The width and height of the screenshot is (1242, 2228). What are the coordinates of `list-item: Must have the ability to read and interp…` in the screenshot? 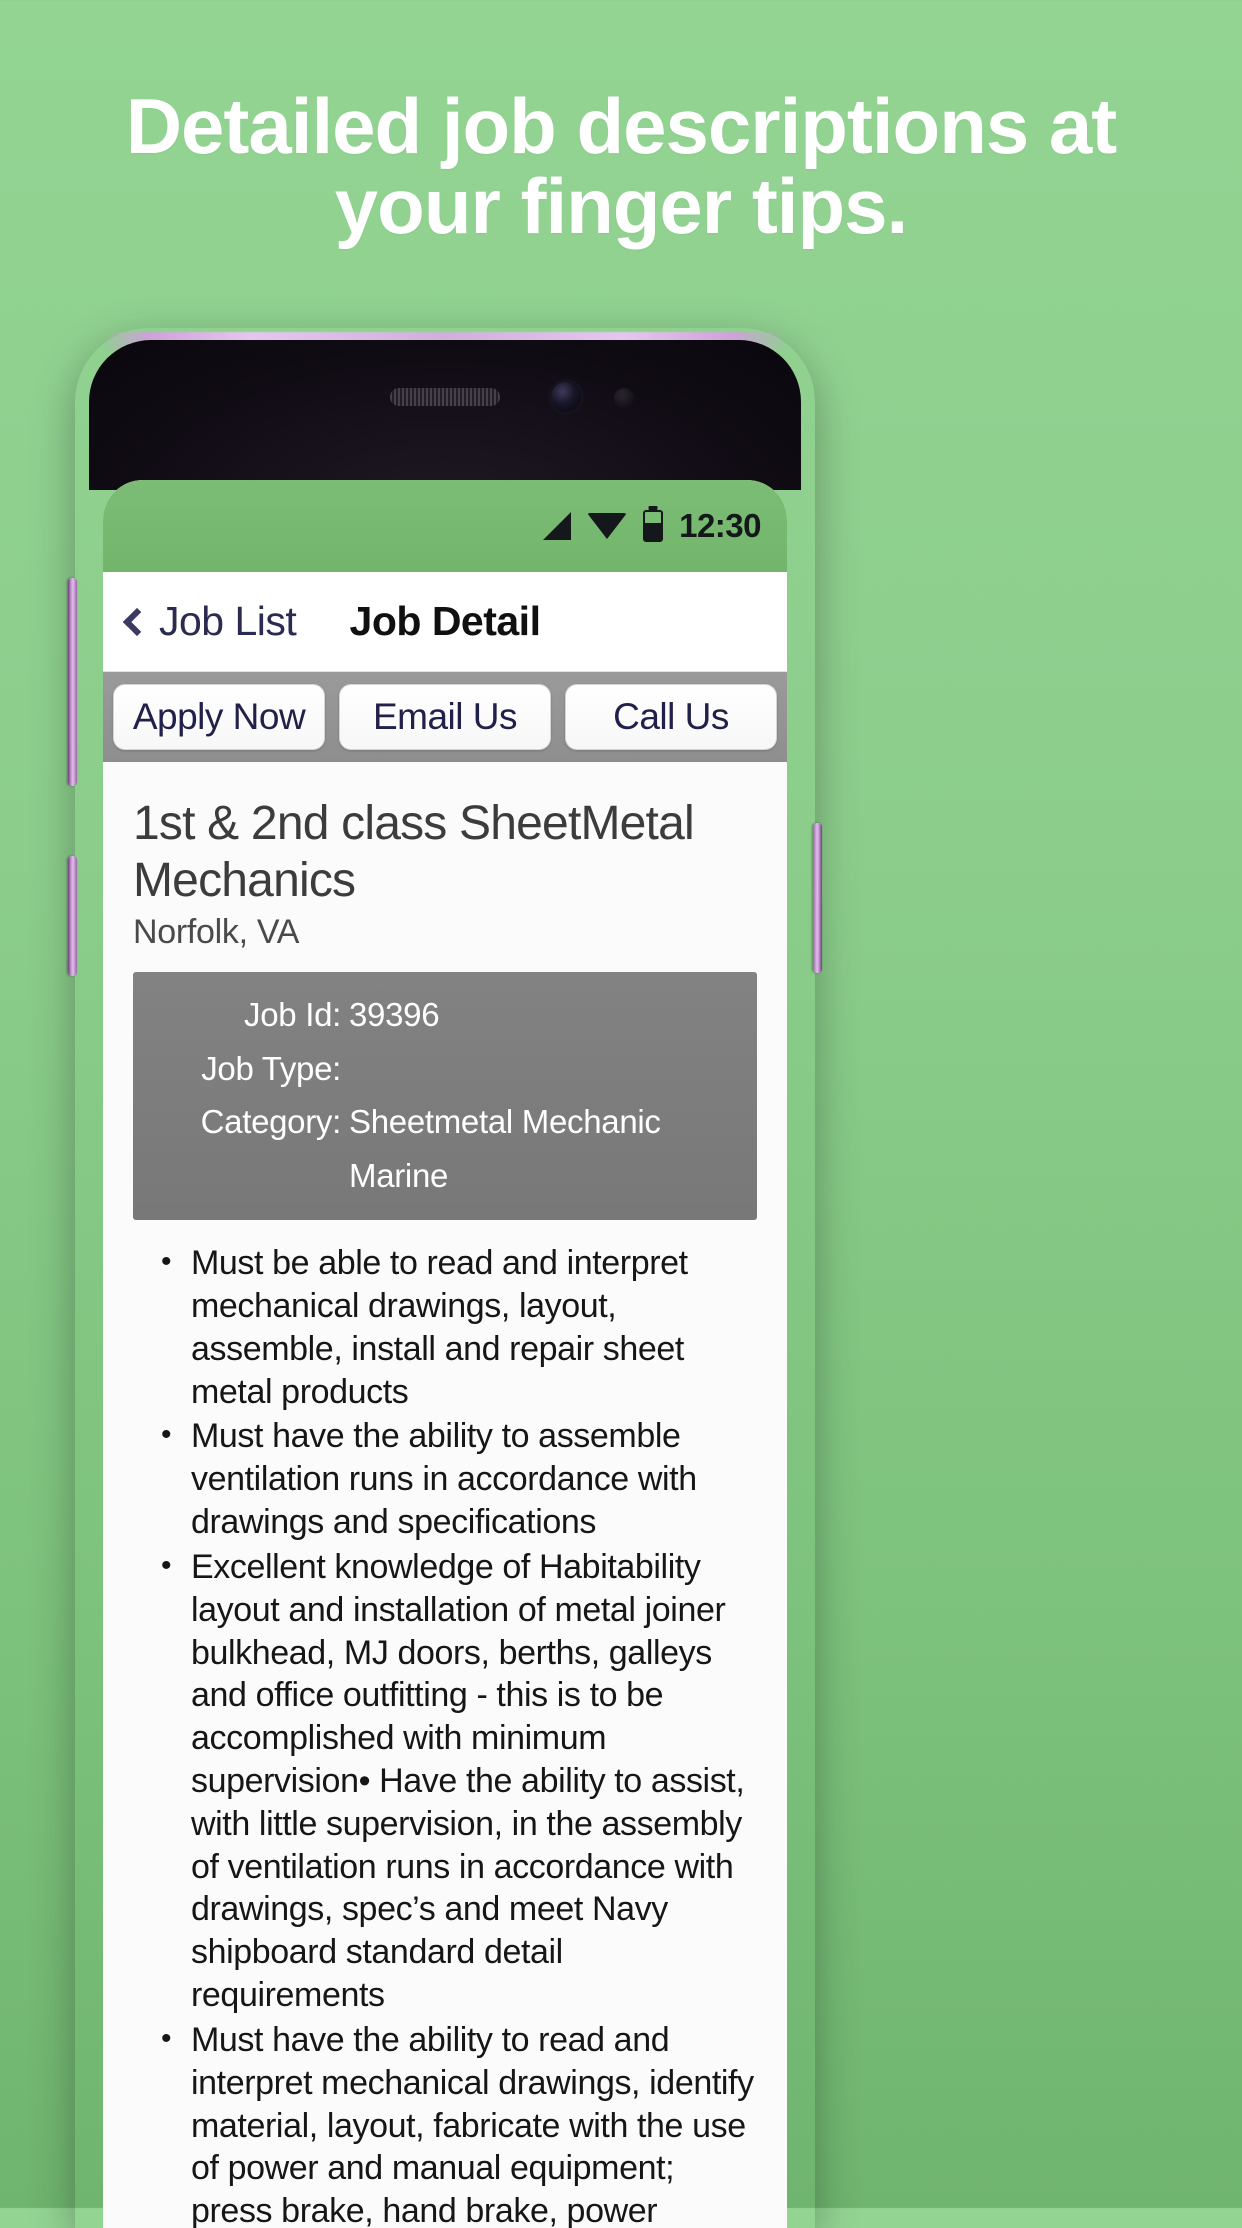 It's located at (459, 2123).